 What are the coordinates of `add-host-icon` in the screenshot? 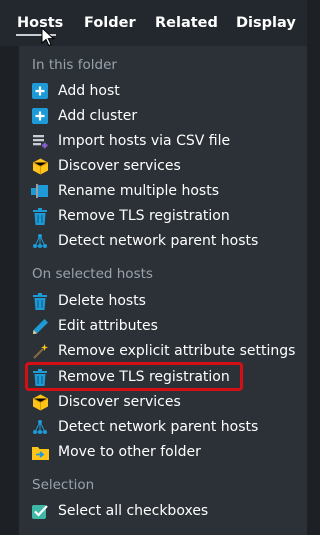 It's located at (40, 91).